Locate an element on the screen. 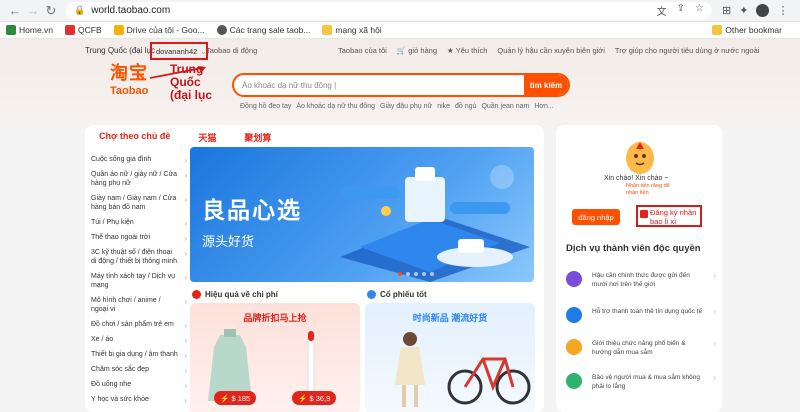  mascot-face-icon is located at coordinates (640, 154).